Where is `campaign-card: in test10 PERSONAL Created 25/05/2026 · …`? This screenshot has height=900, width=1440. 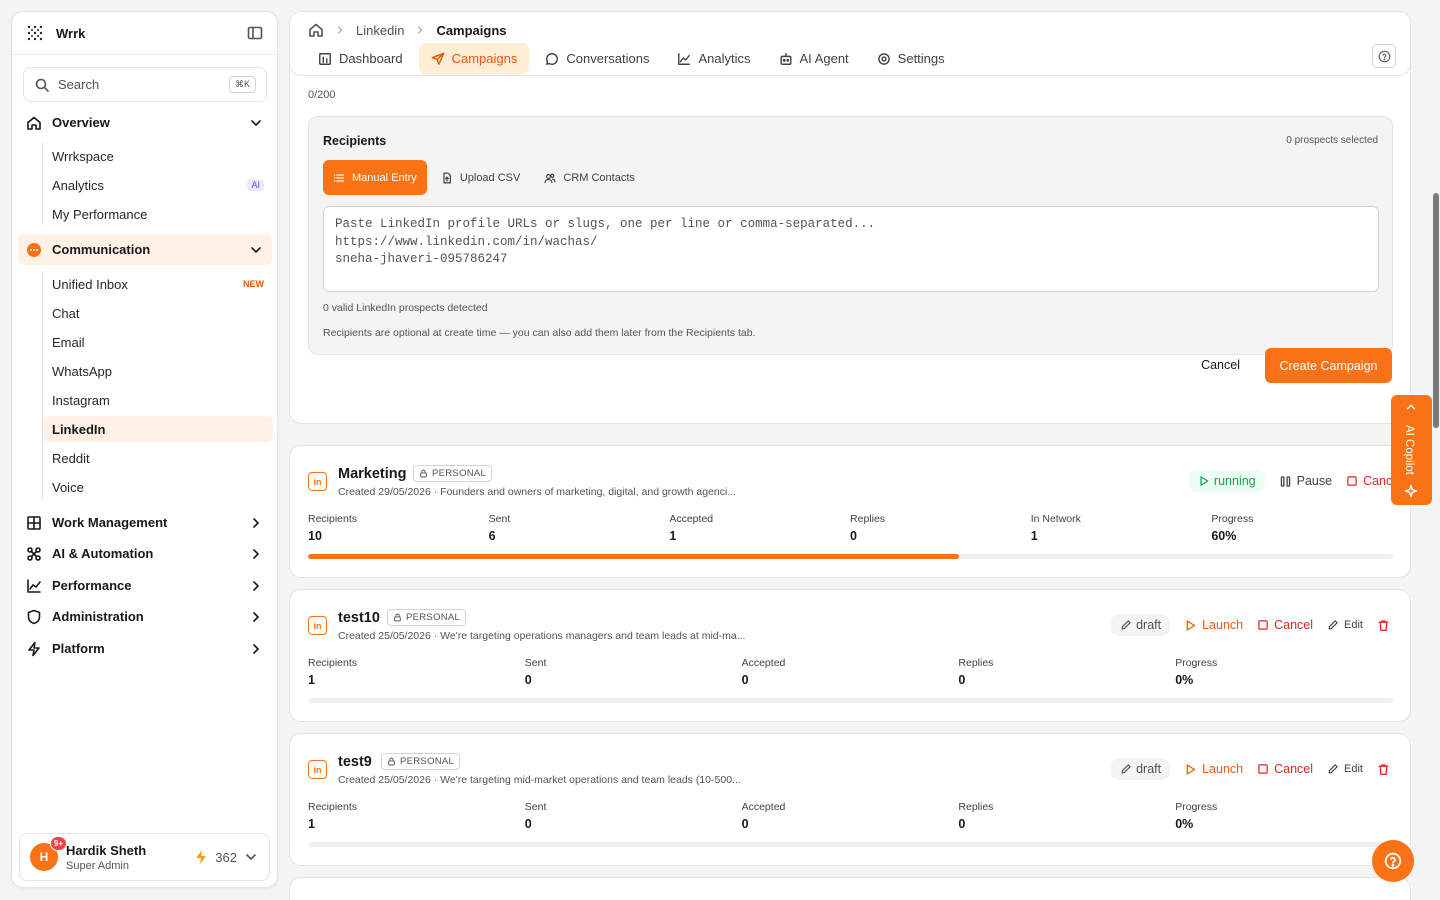 campaign-card: in test10 PERSONAL Created 25/05/2026 · … is located at coordinates (850, 655).